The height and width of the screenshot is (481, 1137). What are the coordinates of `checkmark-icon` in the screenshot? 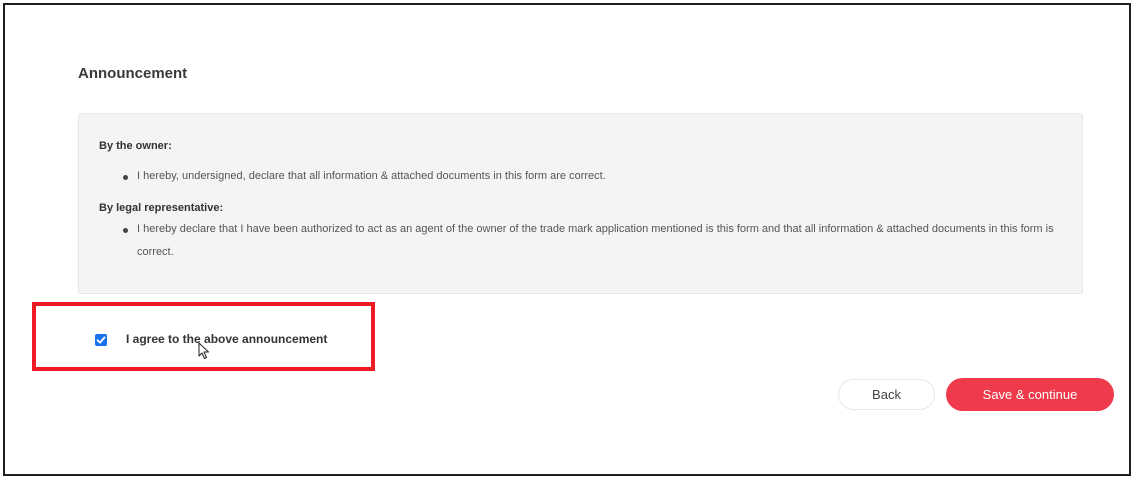 It's located at (101, 340).